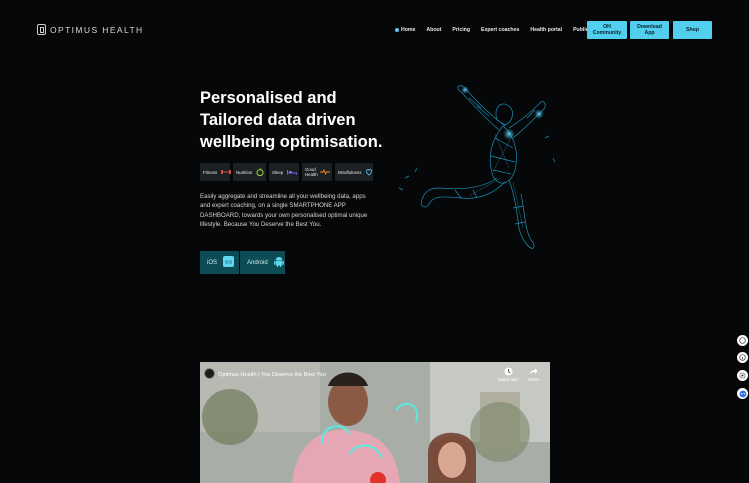  I want to click on nav-health-portal: Health portal, so click(546, 30).